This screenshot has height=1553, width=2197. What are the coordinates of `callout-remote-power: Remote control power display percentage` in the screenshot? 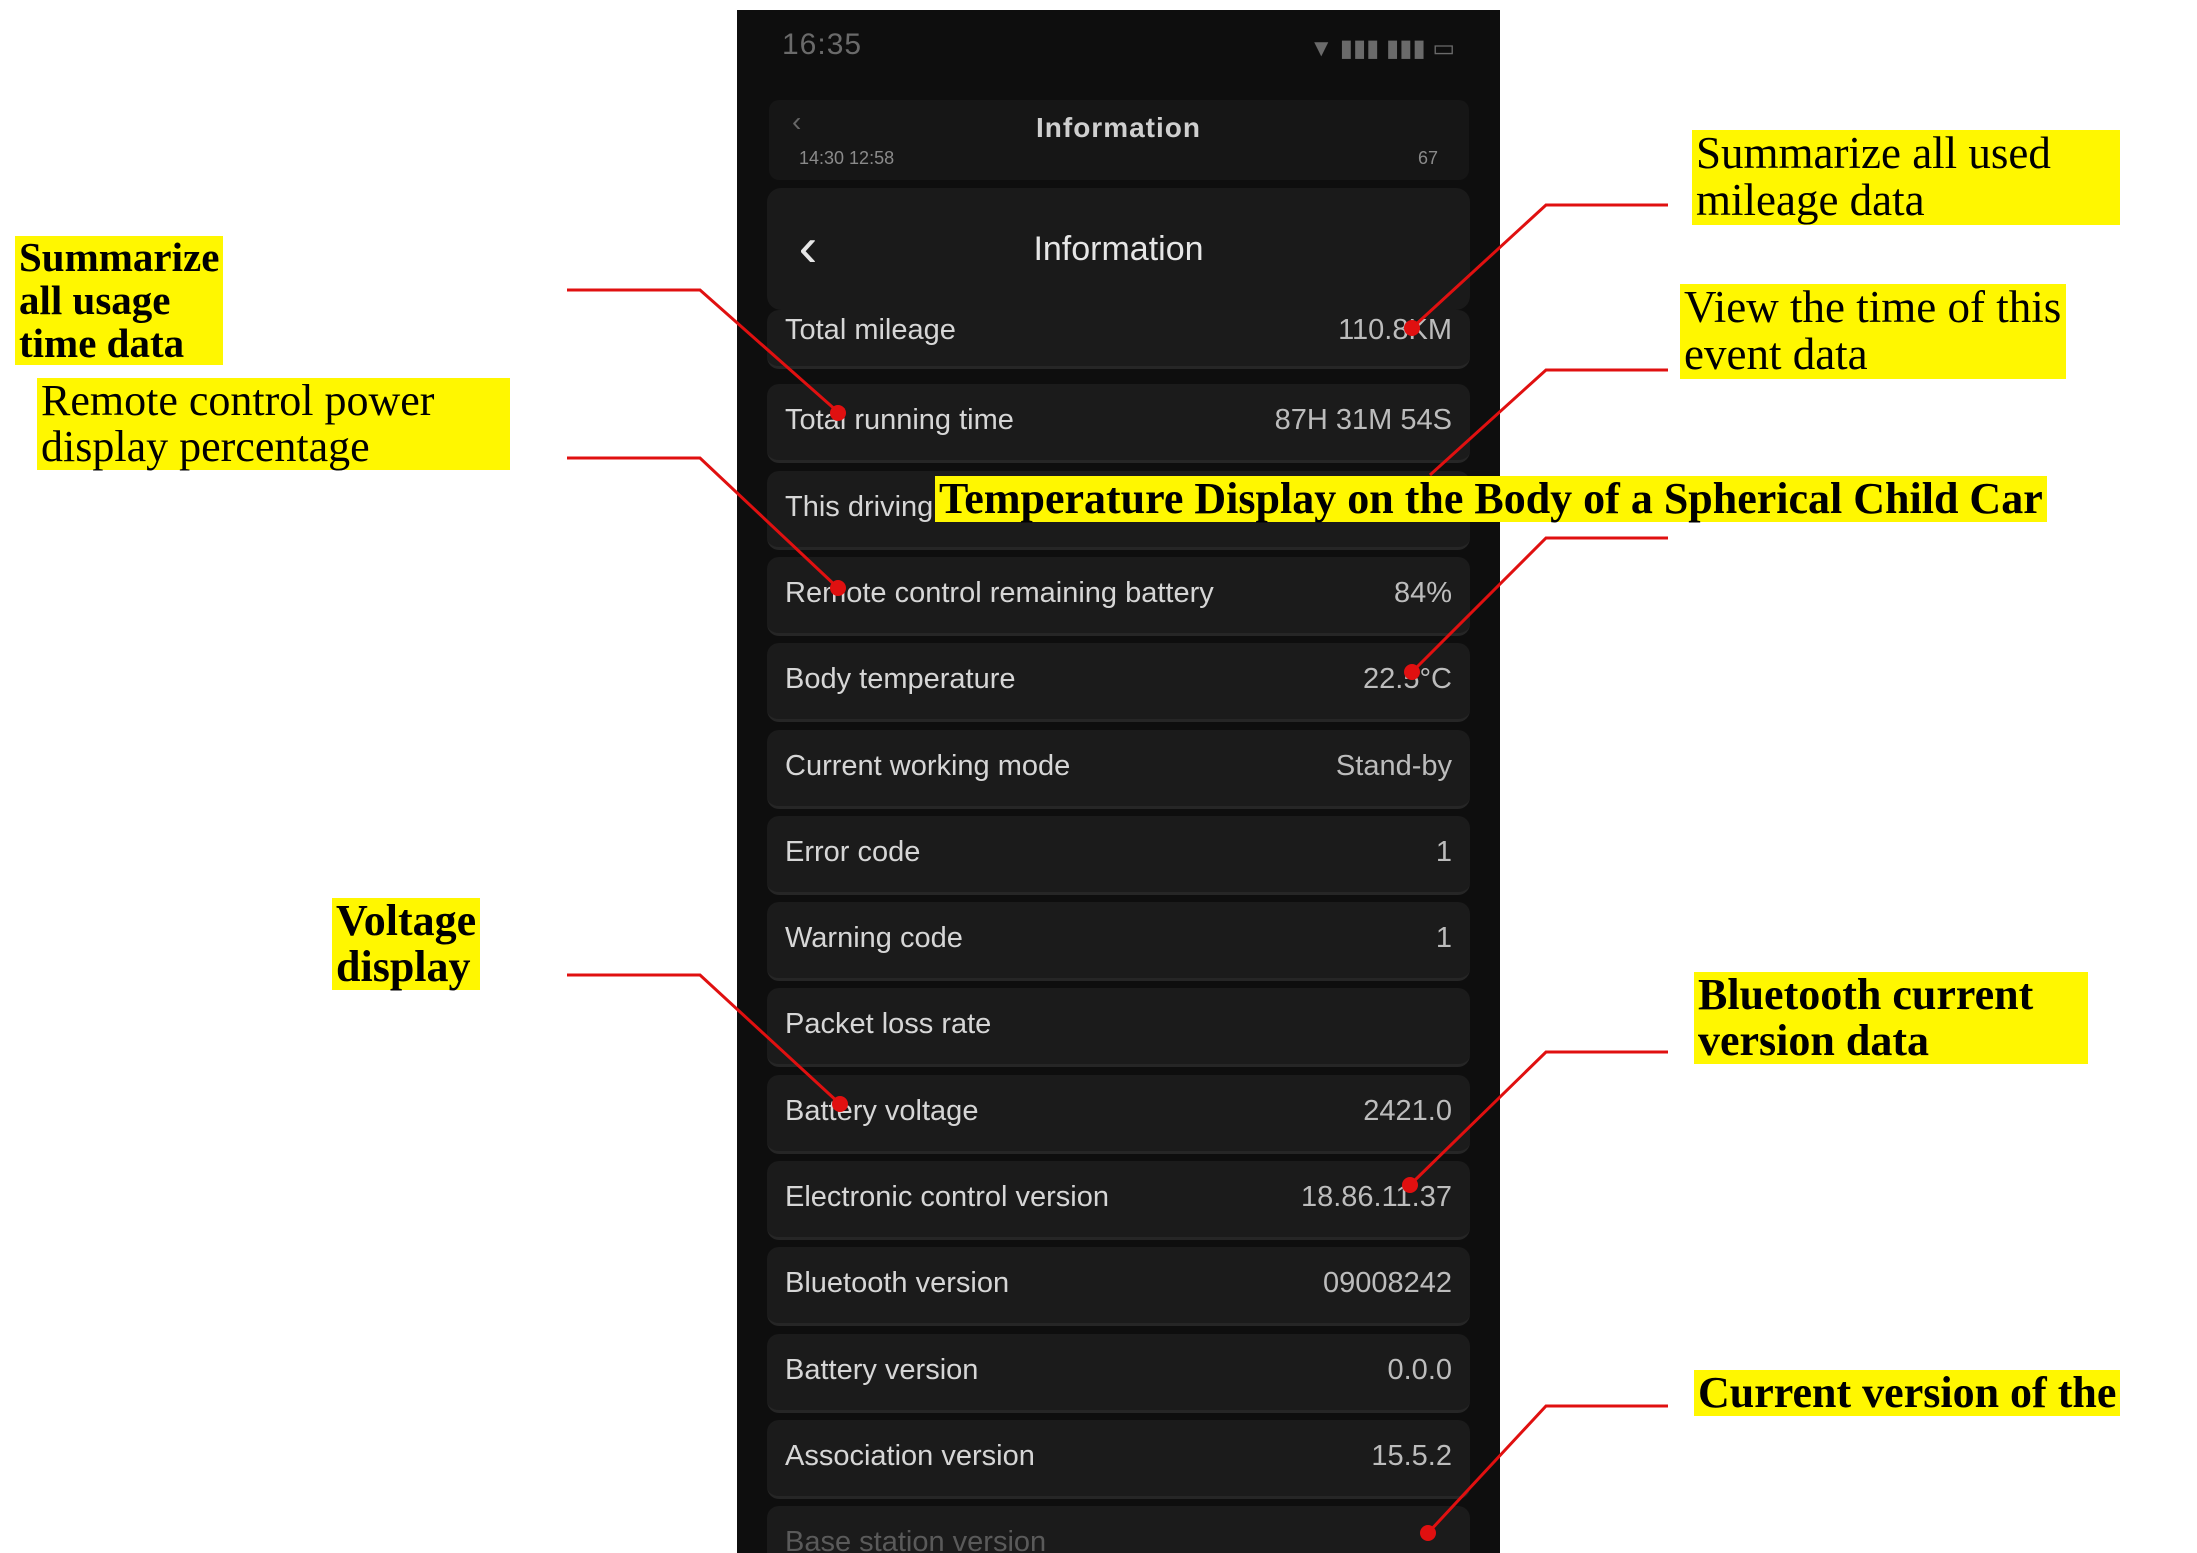 It's located at (273, 424).